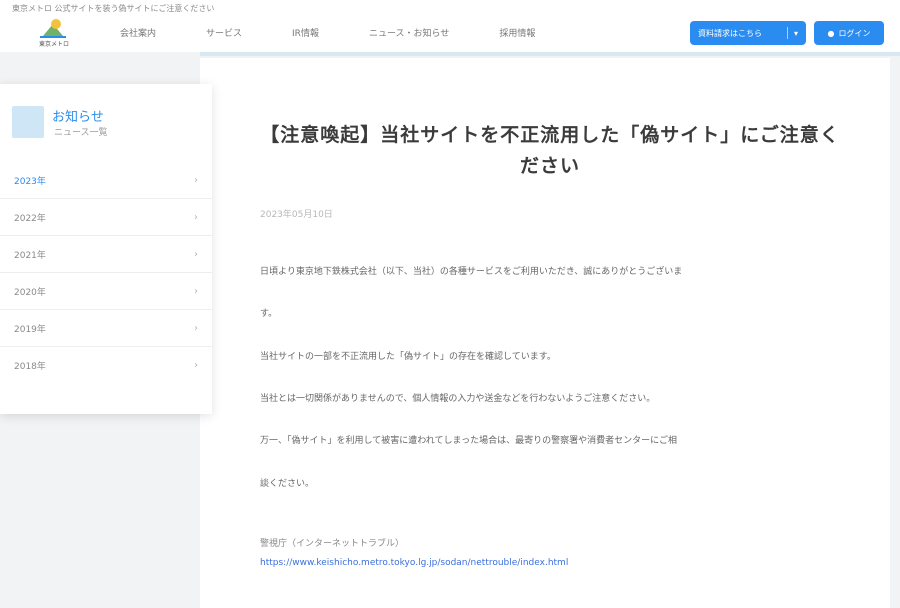 Image resolution: width=900 pixels, height=608 pixels. What do you see at coordinates (30, 292) in the screenshot?
I see `sidebar-item-label: 2020年` at bounding box center [30, 292].